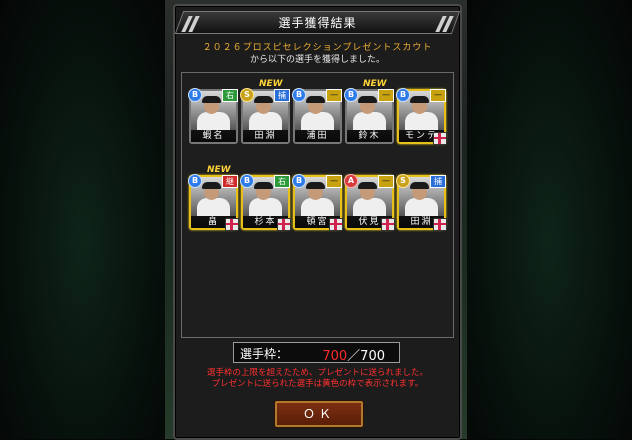 This screenshot has height=440, width=632. Describe the element at coordinates (230, 181) in the screenshot. I see `position-badge: 継` at that location.